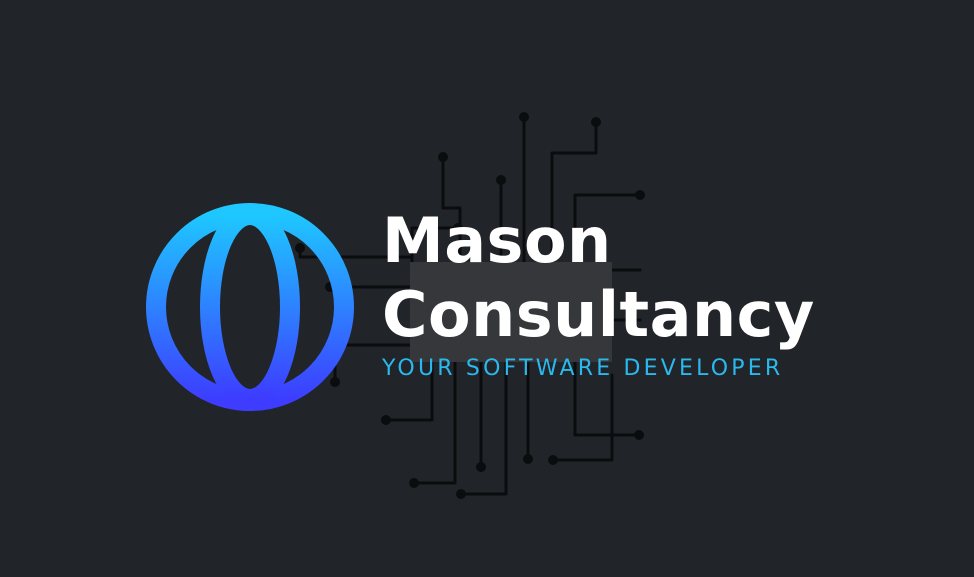  What do you see at coordinates (598, 314) in the screenshot?
I see `brand-name-line-2: Consultancy` at bounding box center [598, 314].